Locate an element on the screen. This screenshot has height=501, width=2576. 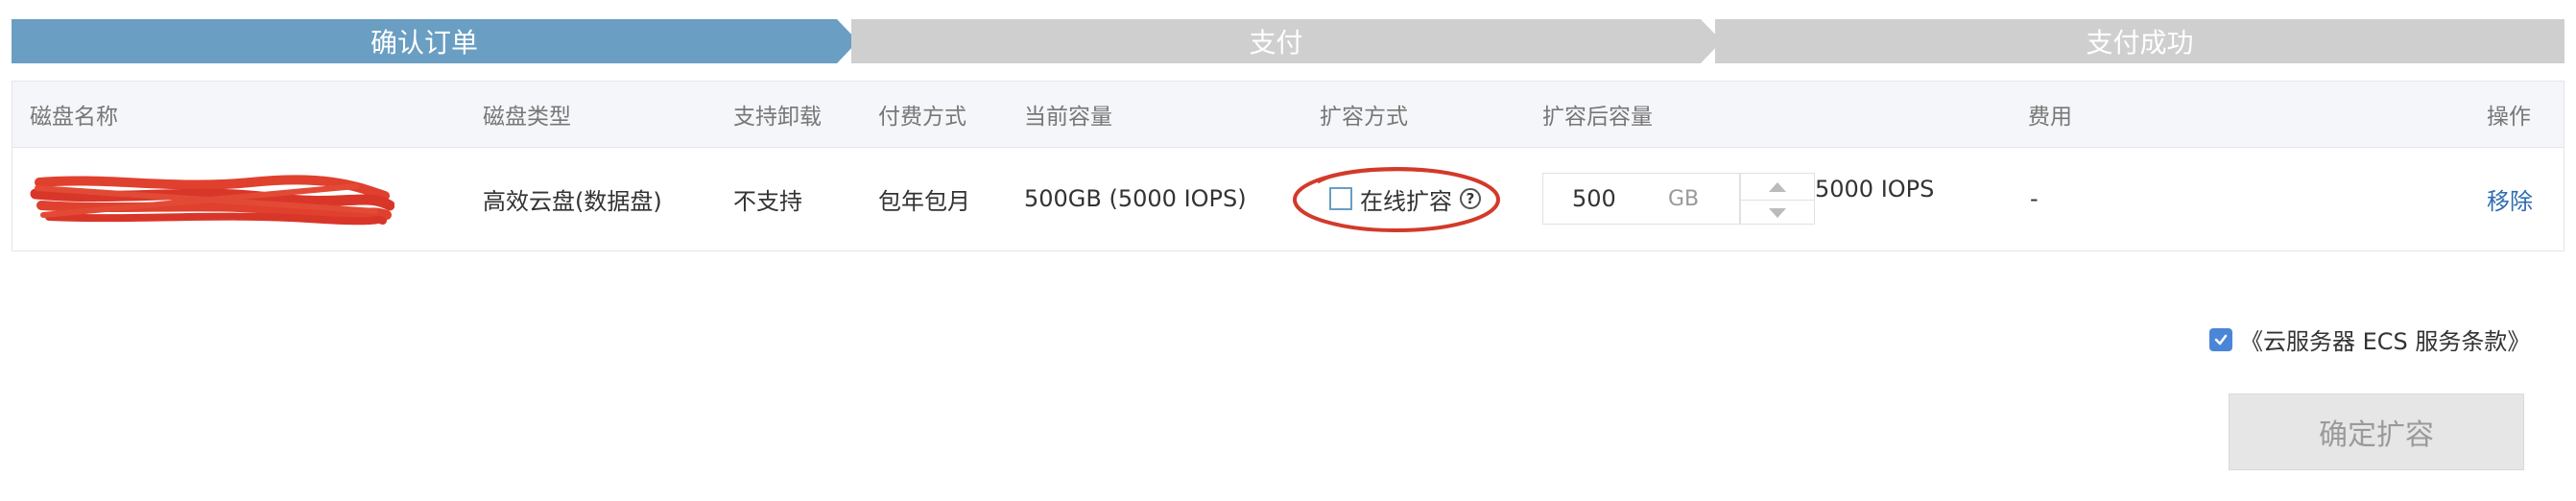
confirm-expand-button: 确定扩容 is located at coordinates (2376, 432).